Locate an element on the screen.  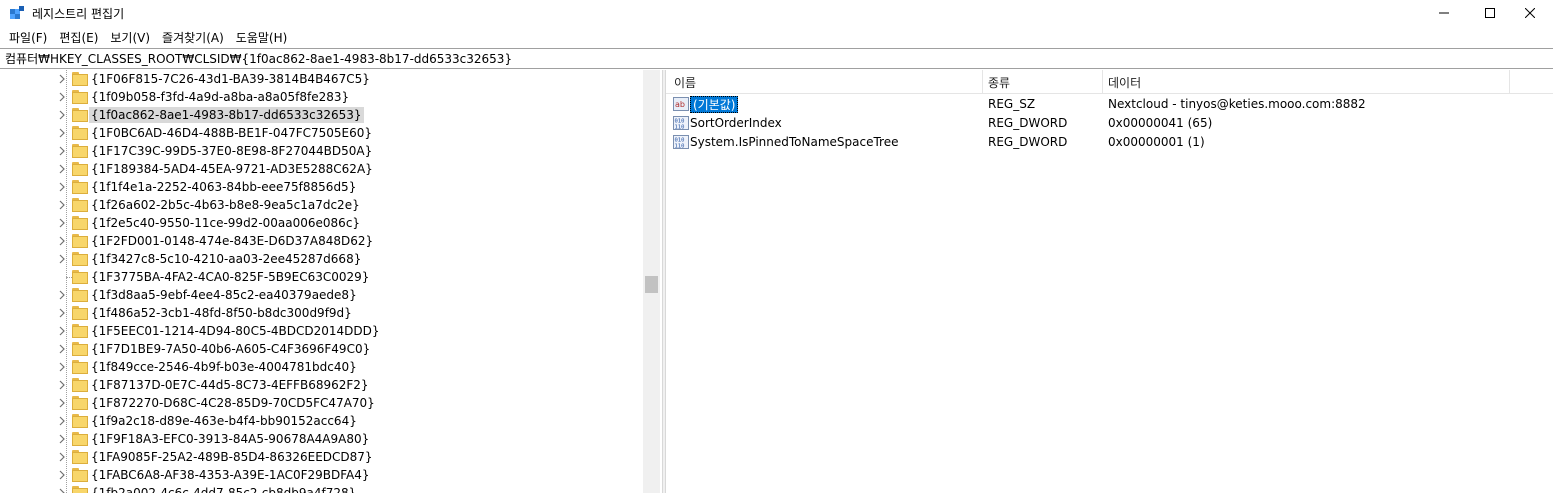
tree-item-label: {1F5EEC01-1214-4D94-80C5-4BDCD2014DDD} is located at coordinates (235, 331).